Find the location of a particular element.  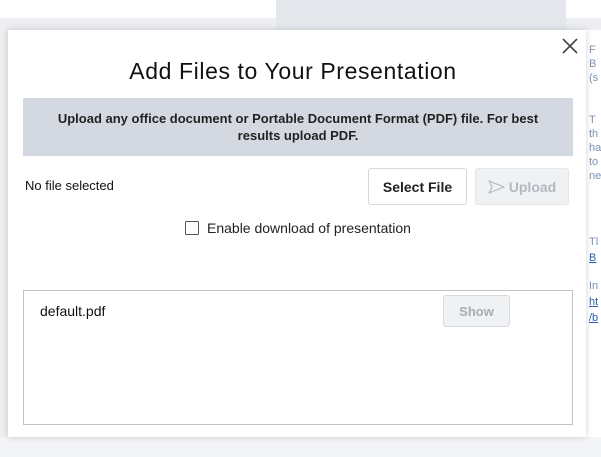

background-footer is located at coordinates (300, 447).